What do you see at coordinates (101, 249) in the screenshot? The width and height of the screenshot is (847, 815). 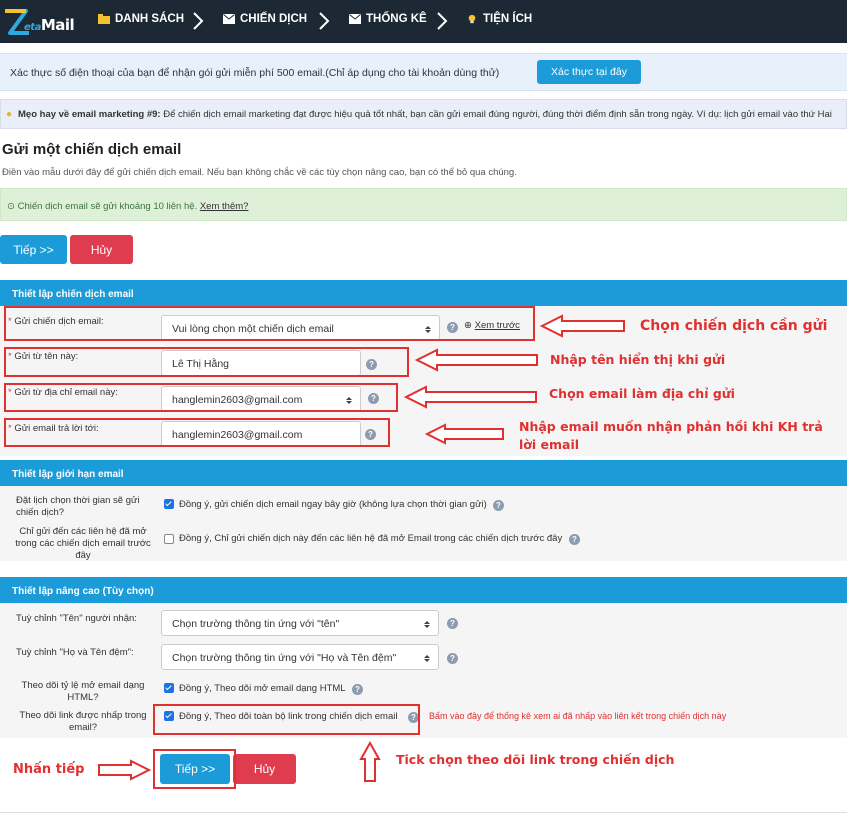 I see `cancel-button-top: Hủy` at bounding box center [101, 249].